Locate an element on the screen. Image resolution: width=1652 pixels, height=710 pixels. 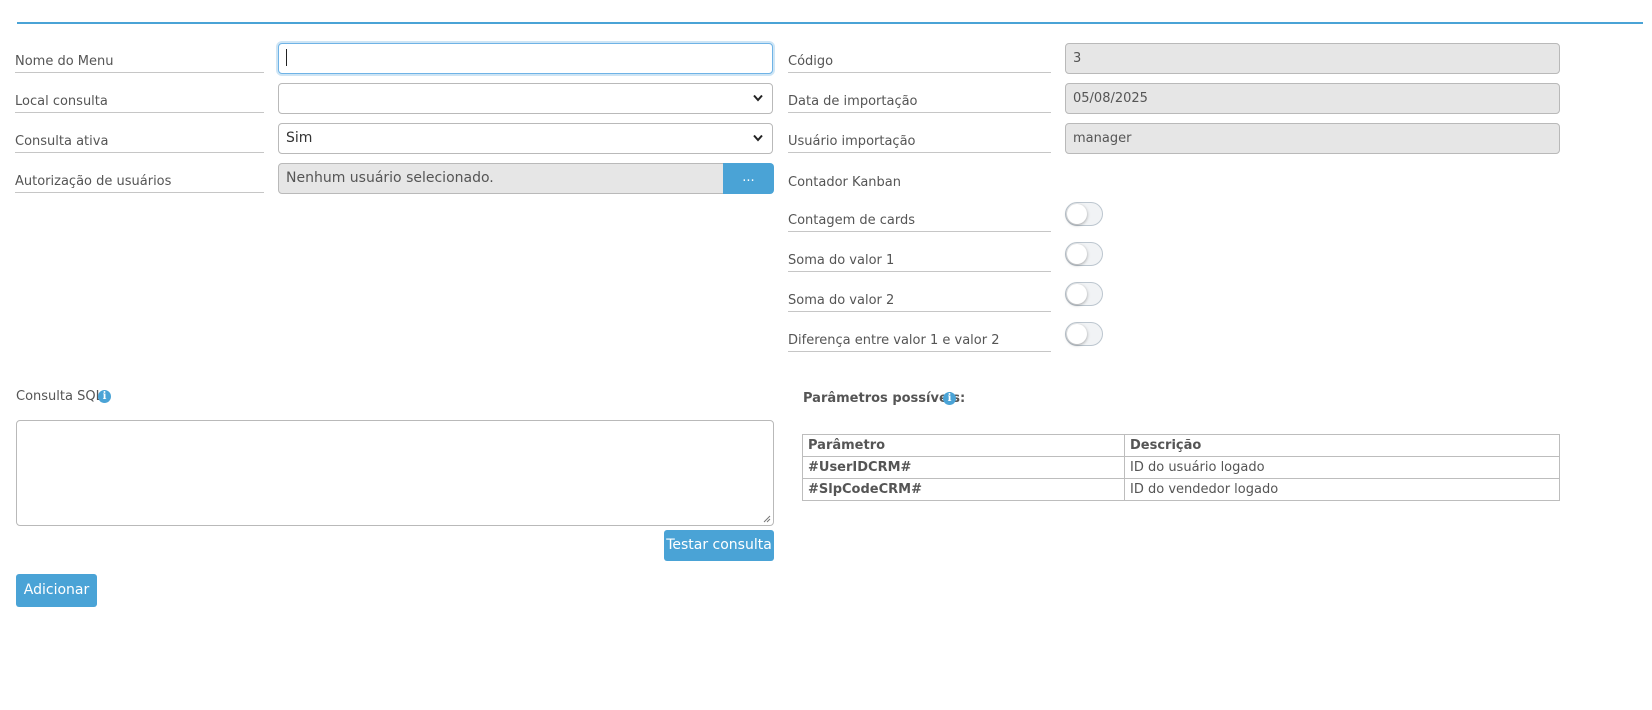
table-row: #SlpCodeCRM# ID do vendedor logado is located at coordinates (1181, 489).